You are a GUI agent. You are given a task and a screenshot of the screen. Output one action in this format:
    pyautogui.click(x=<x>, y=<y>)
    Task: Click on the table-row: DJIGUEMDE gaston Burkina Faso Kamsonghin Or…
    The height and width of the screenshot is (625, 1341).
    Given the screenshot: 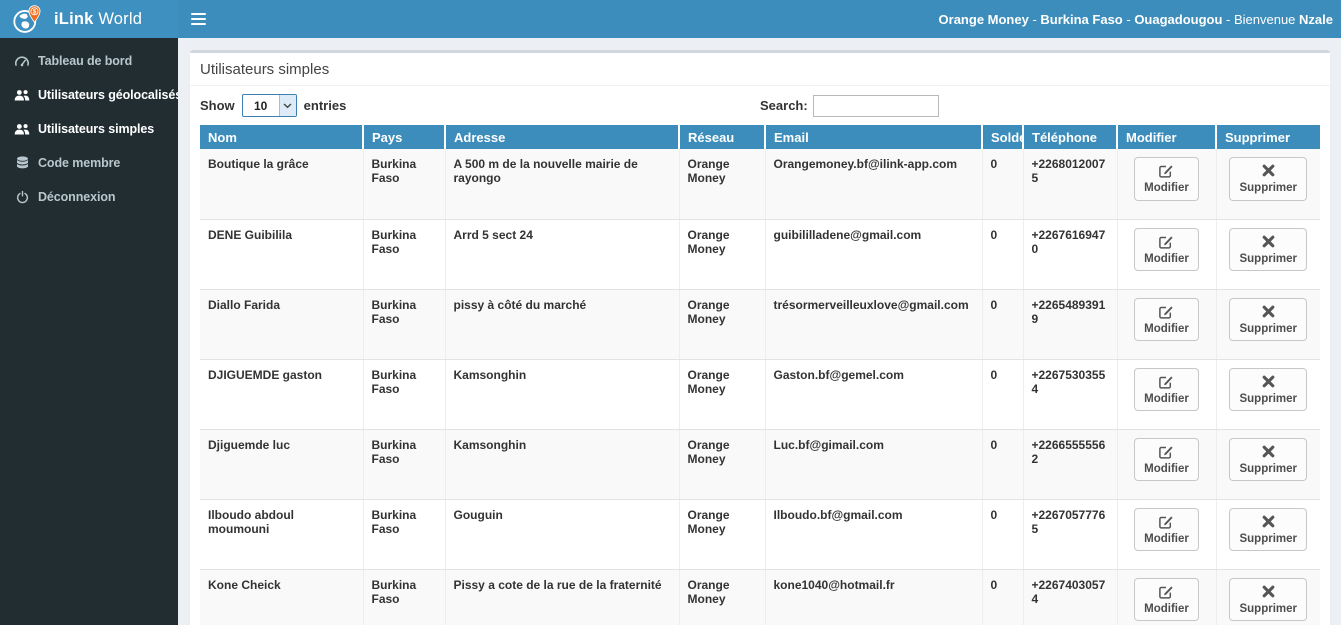 What is the action you would take?
    pyautogui.click(x=760, y=394)
    